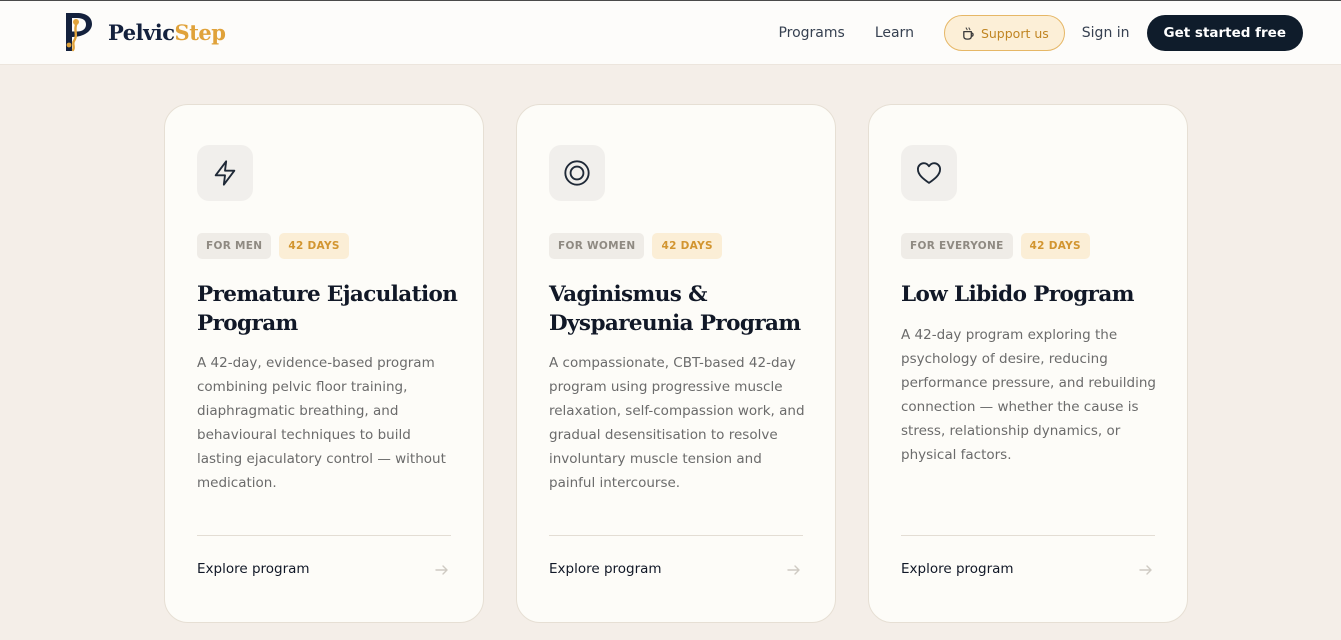 Image resolution: width=1341 pixels, height=640 pixels. What do you see at coordinates (968, 33) in the screenshot?
I see `coffee-cup-icon` at bounding box center [968, 33].